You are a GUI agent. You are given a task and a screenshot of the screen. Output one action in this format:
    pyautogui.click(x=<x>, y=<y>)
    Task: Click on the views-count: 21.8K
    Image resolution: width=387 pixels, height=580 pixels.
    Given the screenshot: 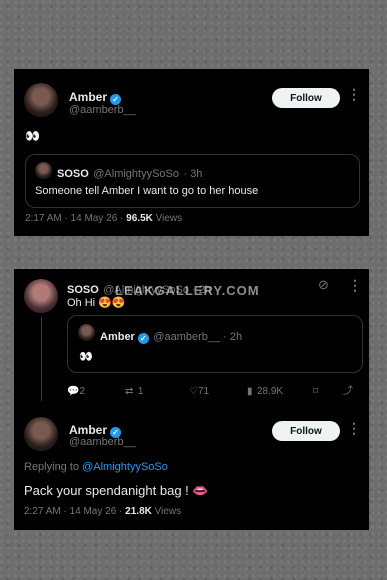 What is the action you would take?
    pyautogui.click(x=138, y=511)
    